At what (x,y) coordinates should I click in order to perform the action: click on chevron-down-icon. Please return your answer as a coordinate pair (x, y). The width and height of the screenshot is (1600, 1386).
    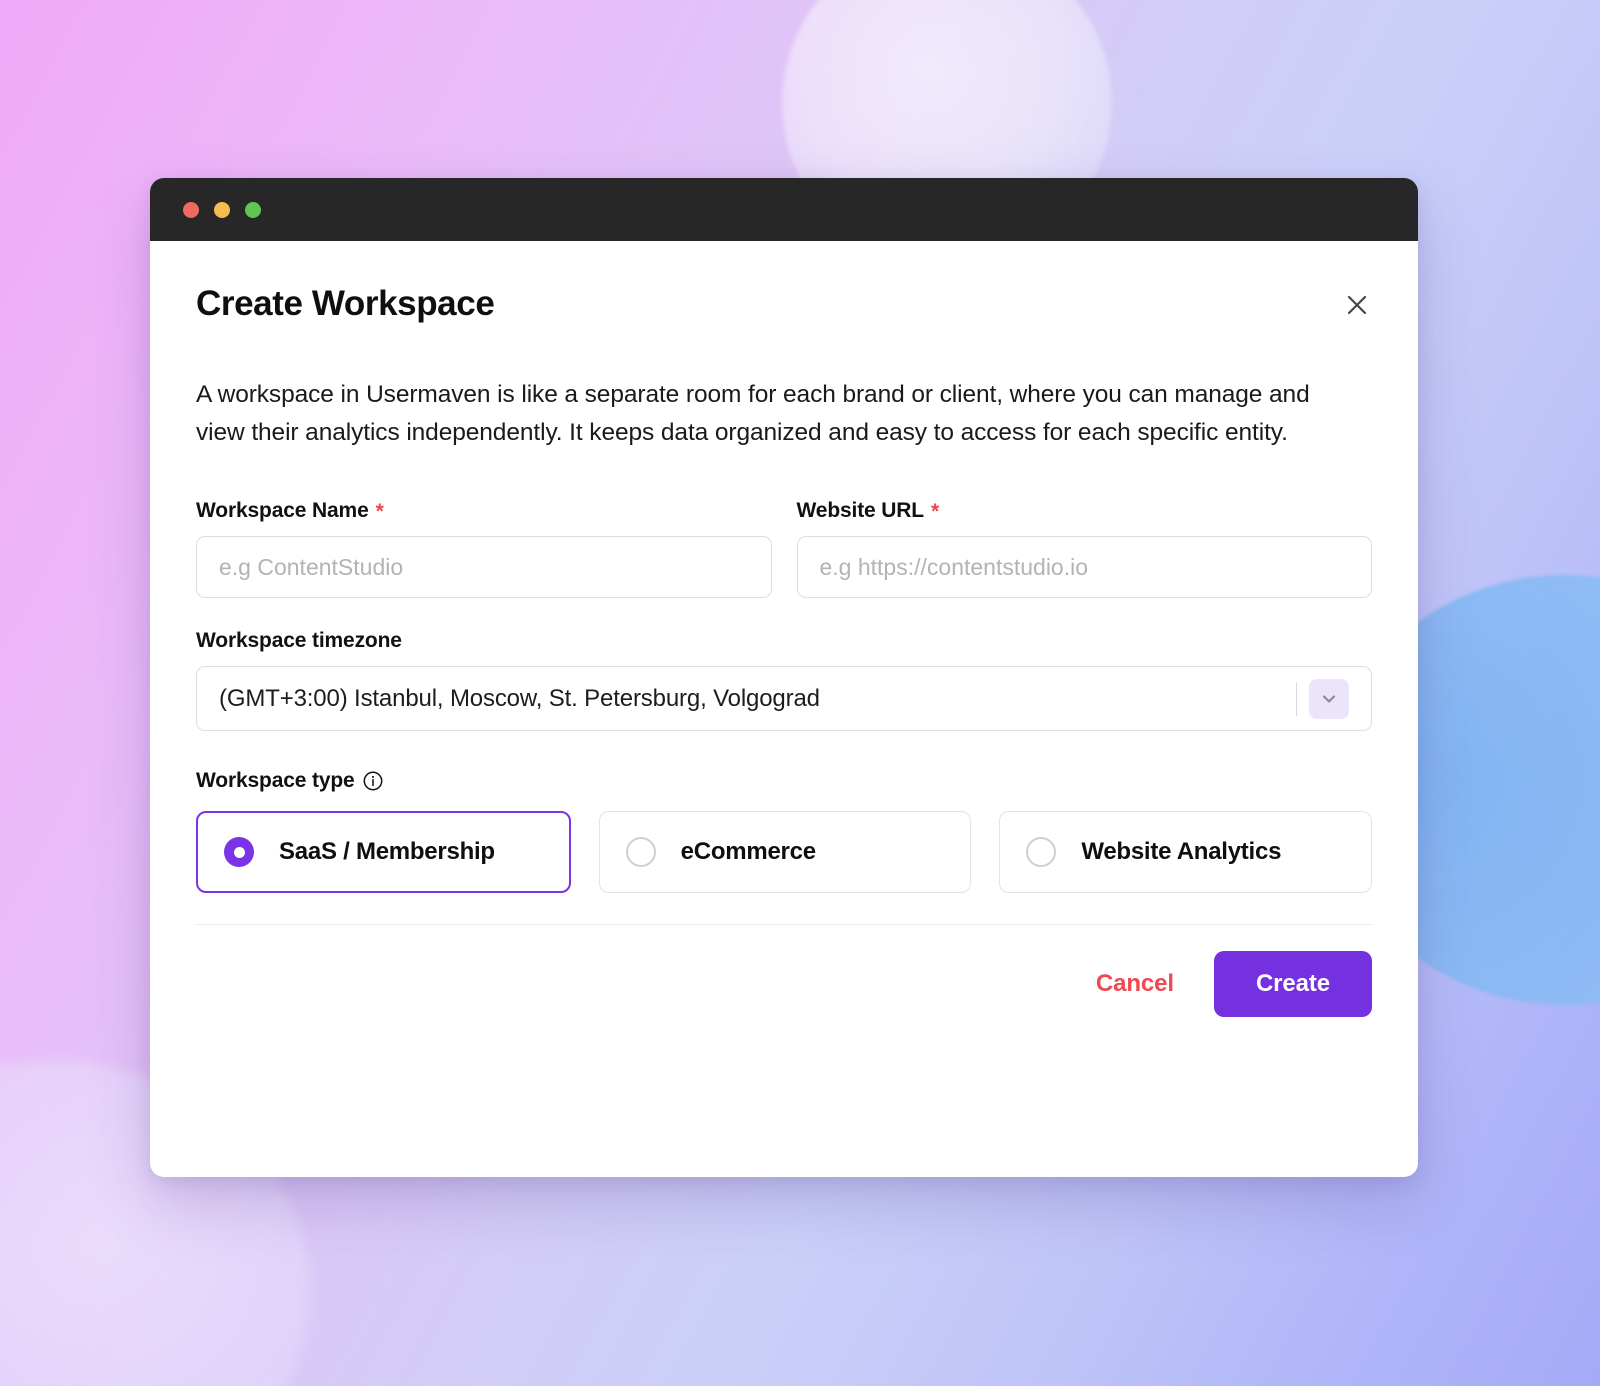
    Looking at the image, I should click on (1329, 698).